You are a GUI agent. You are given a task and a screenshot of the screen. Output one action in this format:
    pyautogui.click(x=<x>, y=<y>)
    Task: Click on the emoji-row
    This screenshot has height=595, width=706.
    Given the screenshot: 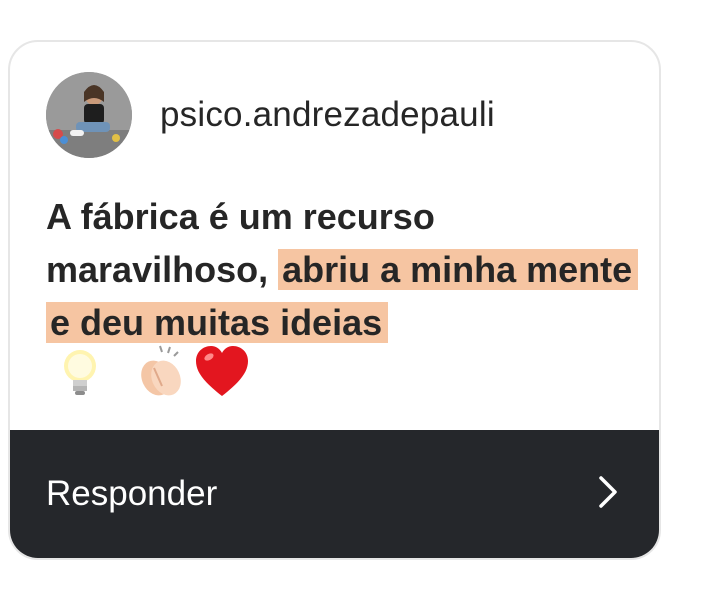 What is the action you would take?
    pyautogui.click(x=151, y=372)
    